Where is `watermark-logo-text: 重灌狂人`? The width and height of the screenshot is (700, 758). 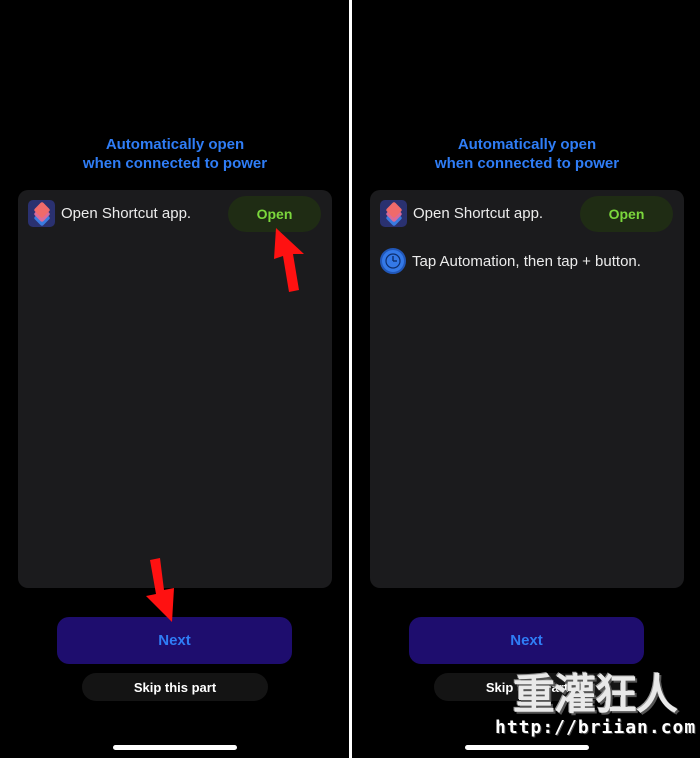
watermark-logo-text: 重灌狂人 is located at coordinates (595, 694).